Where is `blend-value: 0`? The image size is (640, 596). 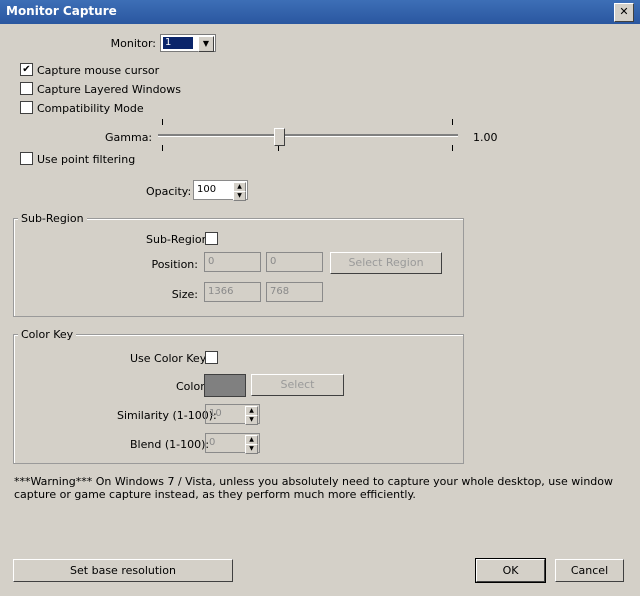
blend-value: 0 is located at coordinates (212, 442).